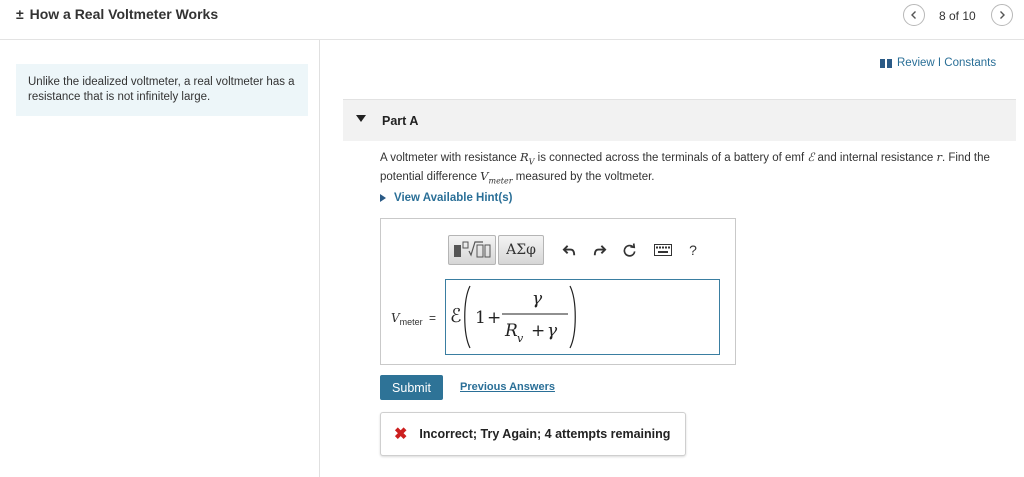 The height and width of the screenshot is (477, 1024). What do you see at coordinates (453, 198) in the screenshot?
I see `view-hints-label: View Available Hint(s)` at bounding box center [453, 198].